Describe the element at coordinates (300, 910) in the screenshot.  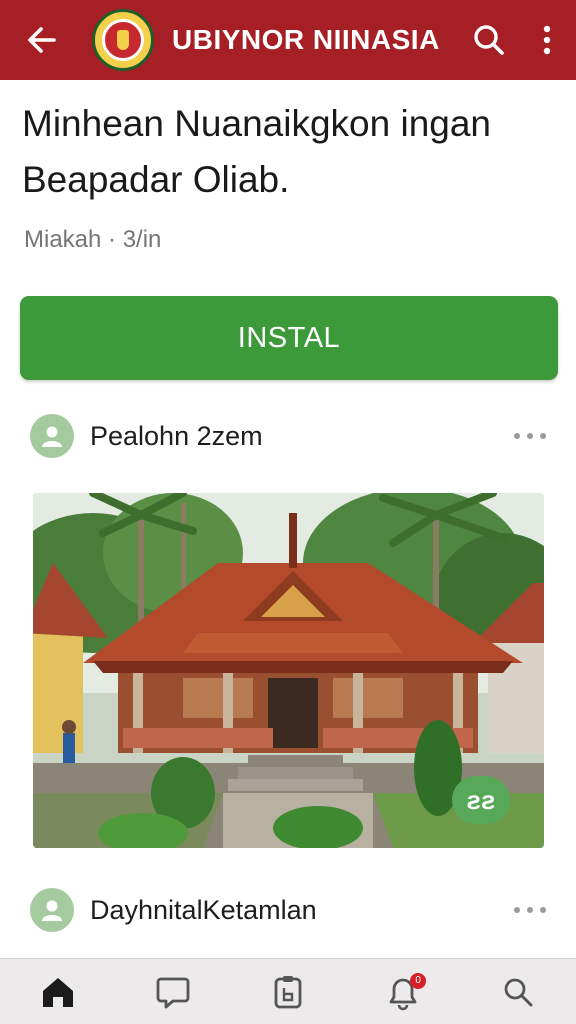
I see `post-author: DayhnitalKetamlan` at that location.